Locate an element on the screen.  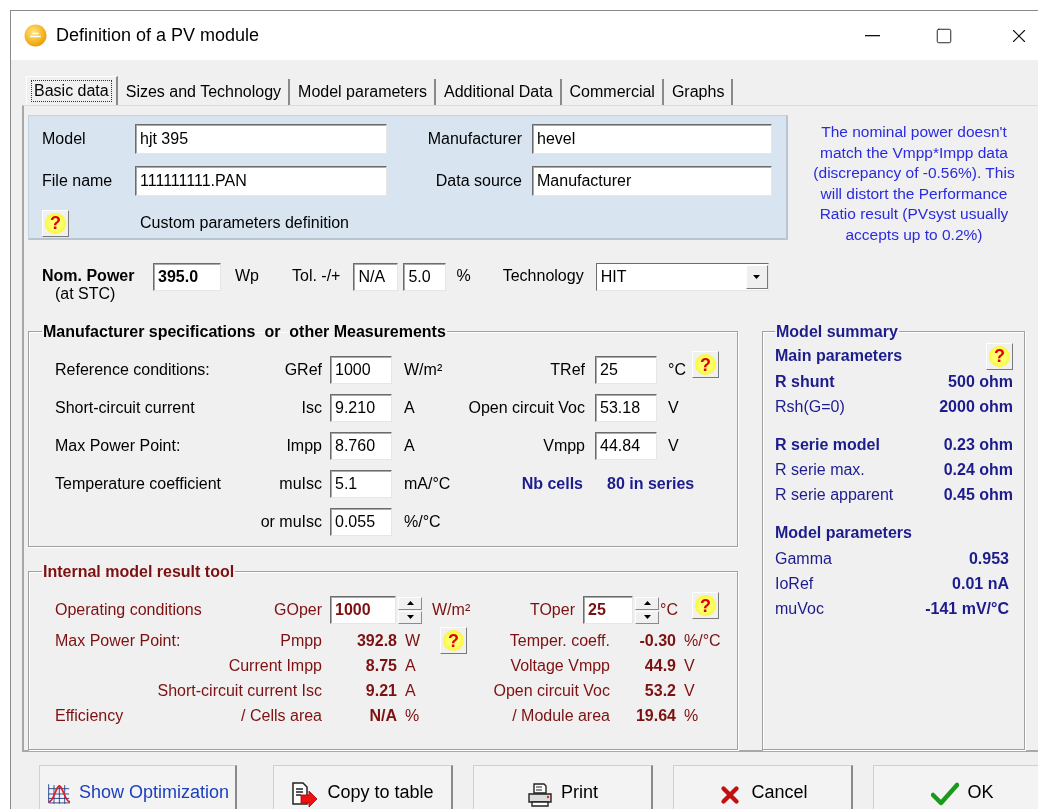
parameter-label: GRef is located at coordinates (303, 370).